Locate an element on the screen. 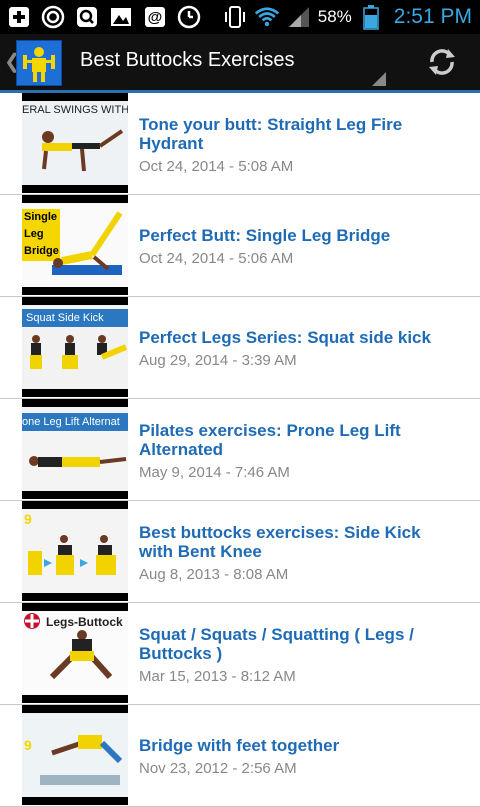 The width and height of the screenshot is (480, 807). status-bar: @ 58% 2:51 PM is located at coordinates (240, 17).